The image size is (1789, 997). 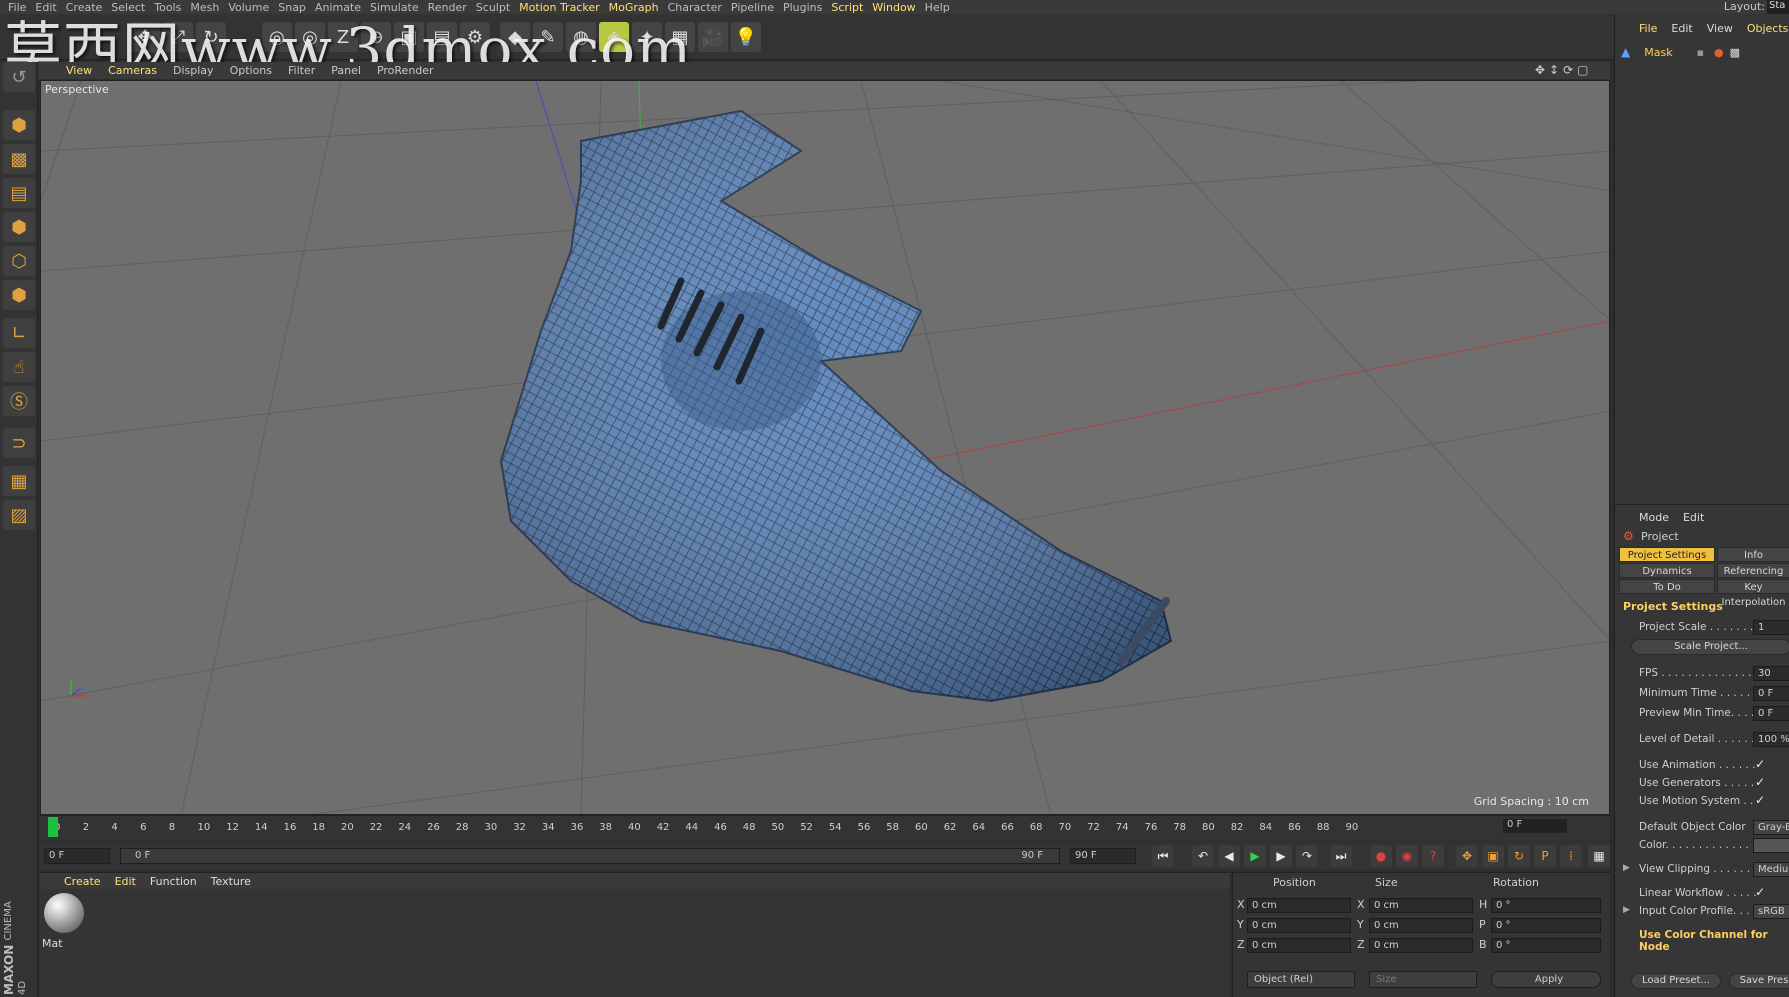 What do you see at coordinates (1493, 856) in the screenshot?
I see `scale-key-icon: ▣` at bounding box center [1493, 856].